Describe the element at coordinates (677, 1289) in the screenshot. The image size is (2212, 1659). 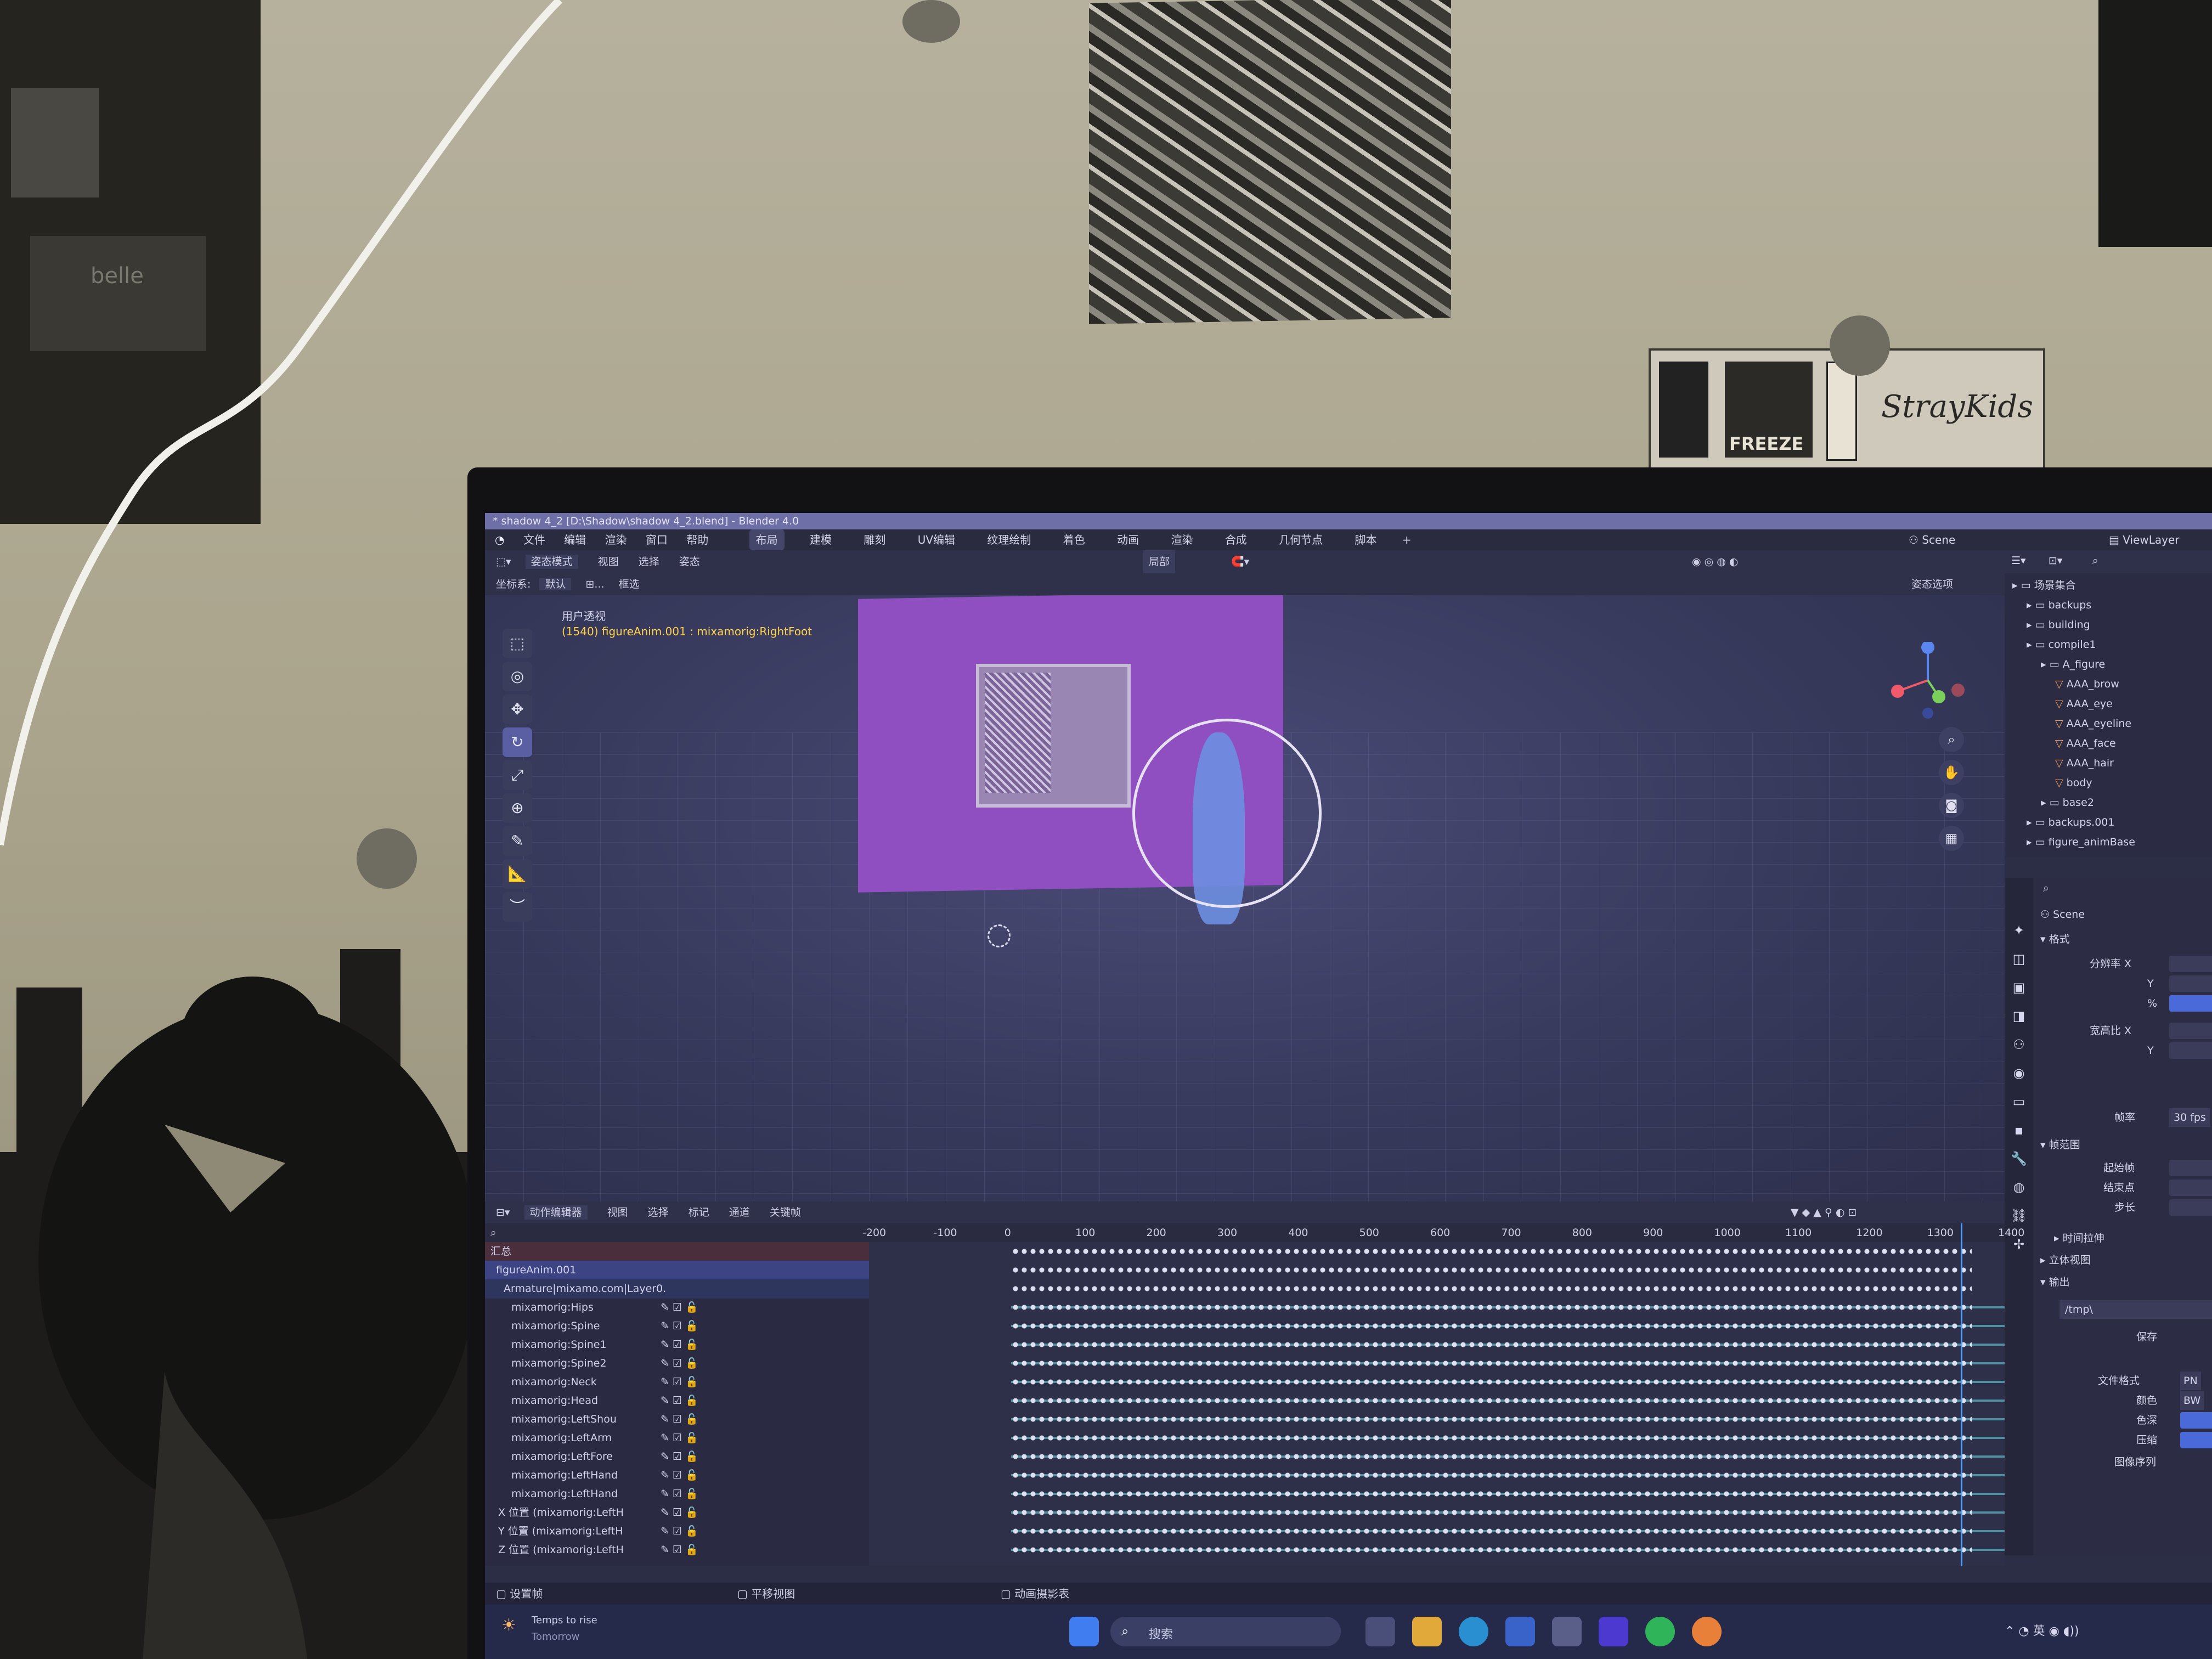
I see `channel-row: Armature|mixamo.com|Layer0.` at that location.